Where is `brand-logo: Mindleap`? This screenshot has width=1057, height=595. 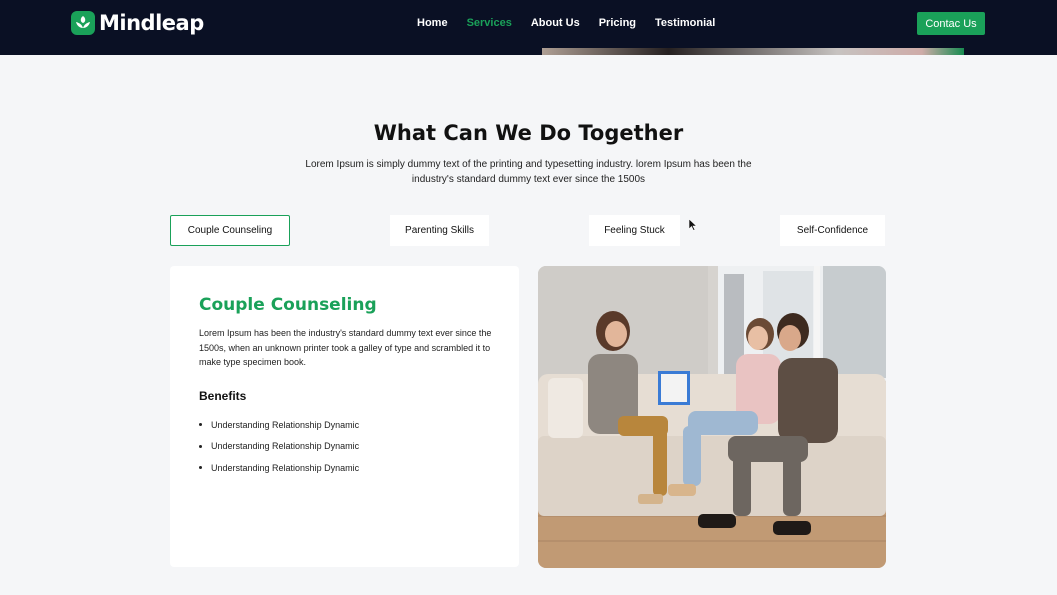
brand-logo: Mindleap is located at coordinates (137, 23).